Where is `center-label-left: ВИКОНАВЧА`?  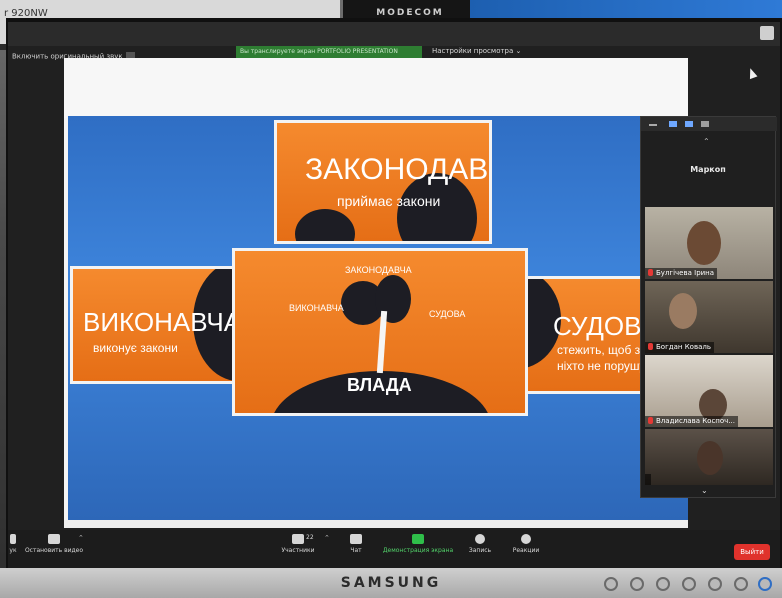 center-label-left: ВИКОНАВЧА is located at coordinates (316, 308).